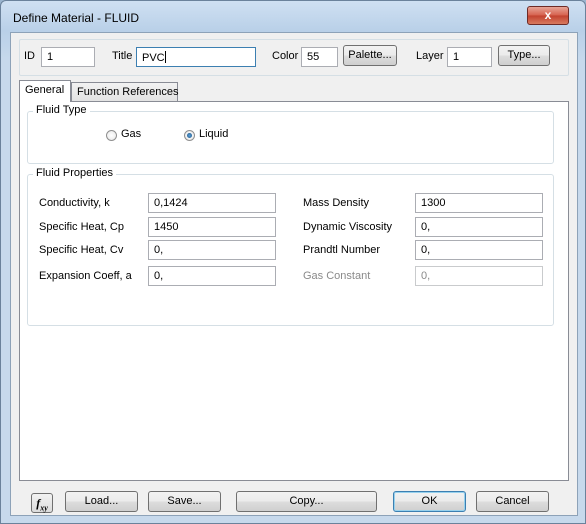 The height and width of the screenshot is (524, 586). What do you see at coordinates (125, 91) in the screenshot?
I see `tab-function-references: Function References` at bounding box center [125, 91].